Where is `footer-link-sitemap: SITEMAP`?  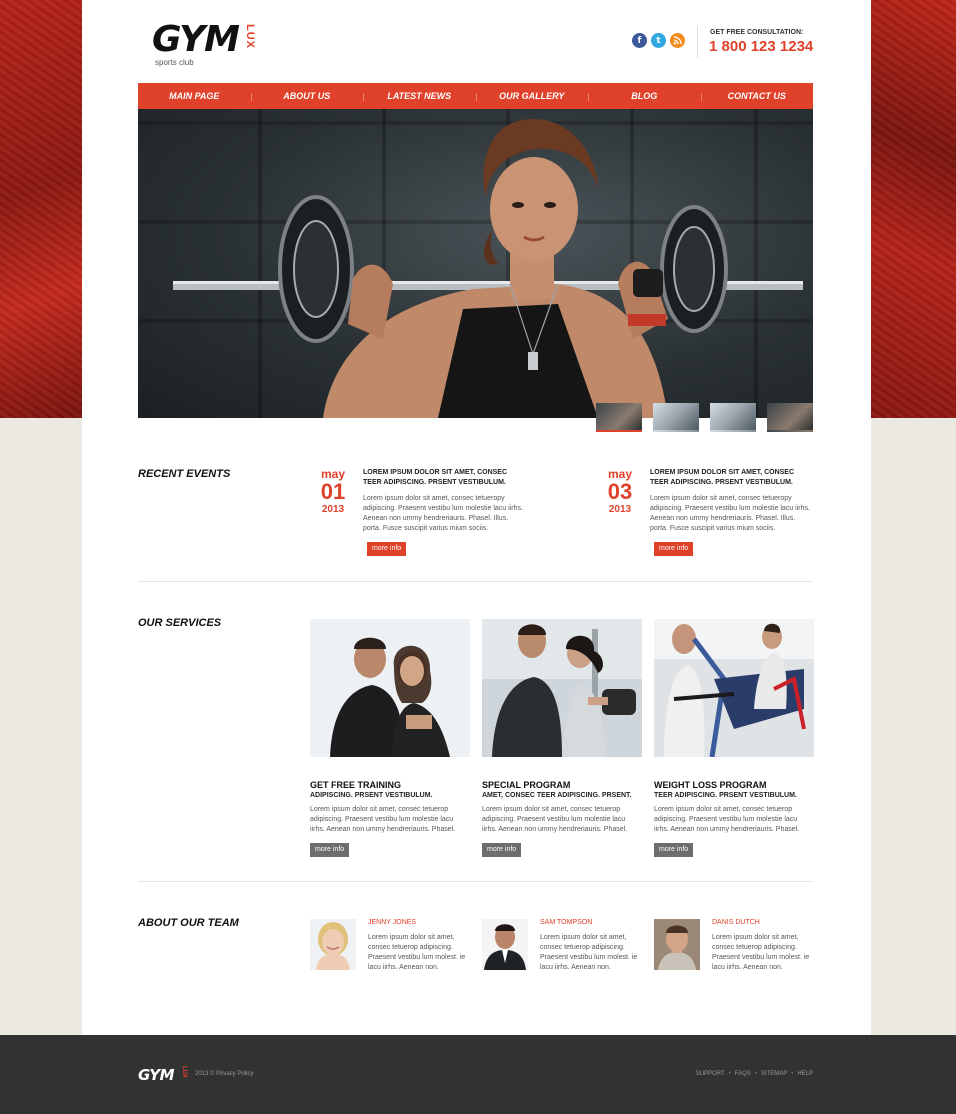 footer-link-sitemap: SITEMAP is located at coordinates (774, 1074).